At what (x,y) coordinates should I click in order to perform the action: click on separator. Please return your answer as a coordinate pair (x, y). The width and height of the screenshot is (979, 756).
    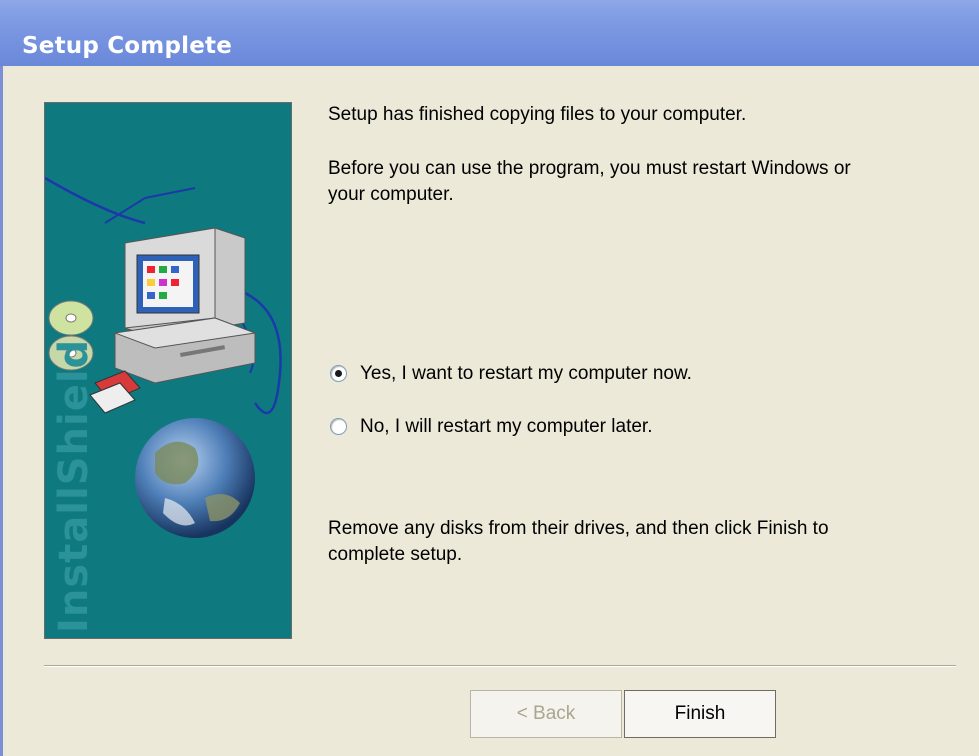
    Looking at the image, I should click on (500, 666).